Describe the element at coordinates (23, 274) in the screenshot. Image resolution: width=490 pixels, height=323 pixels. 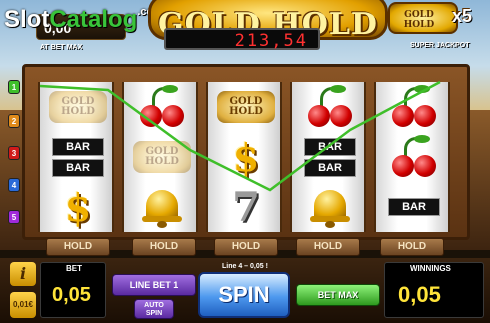
I see `info-button: i` at that location.